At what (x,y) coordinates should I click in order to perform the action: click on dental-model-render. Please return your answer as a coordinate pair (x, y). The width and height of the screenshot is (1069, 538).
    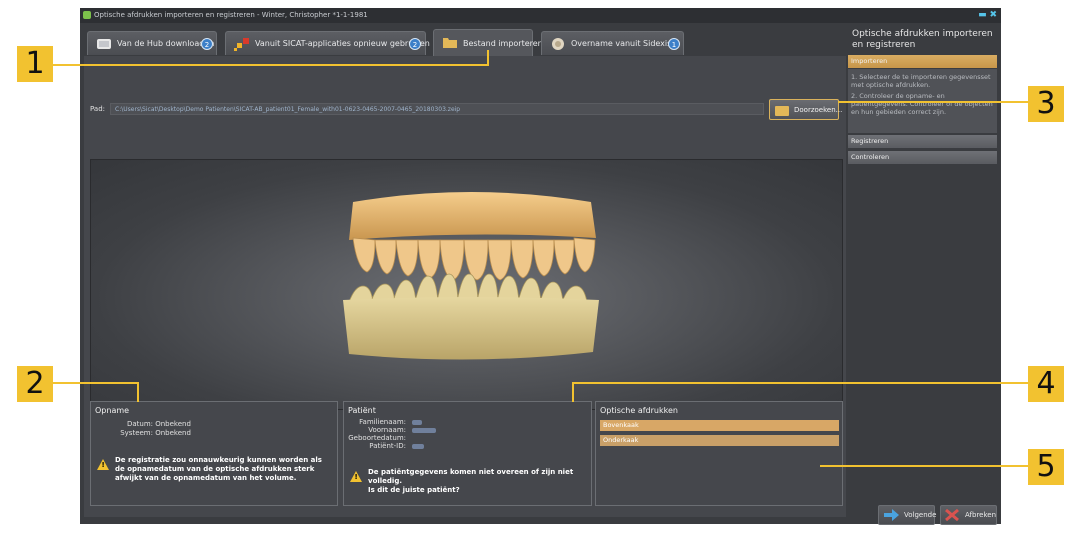
    Looking at the image, I should click on (471, 276).